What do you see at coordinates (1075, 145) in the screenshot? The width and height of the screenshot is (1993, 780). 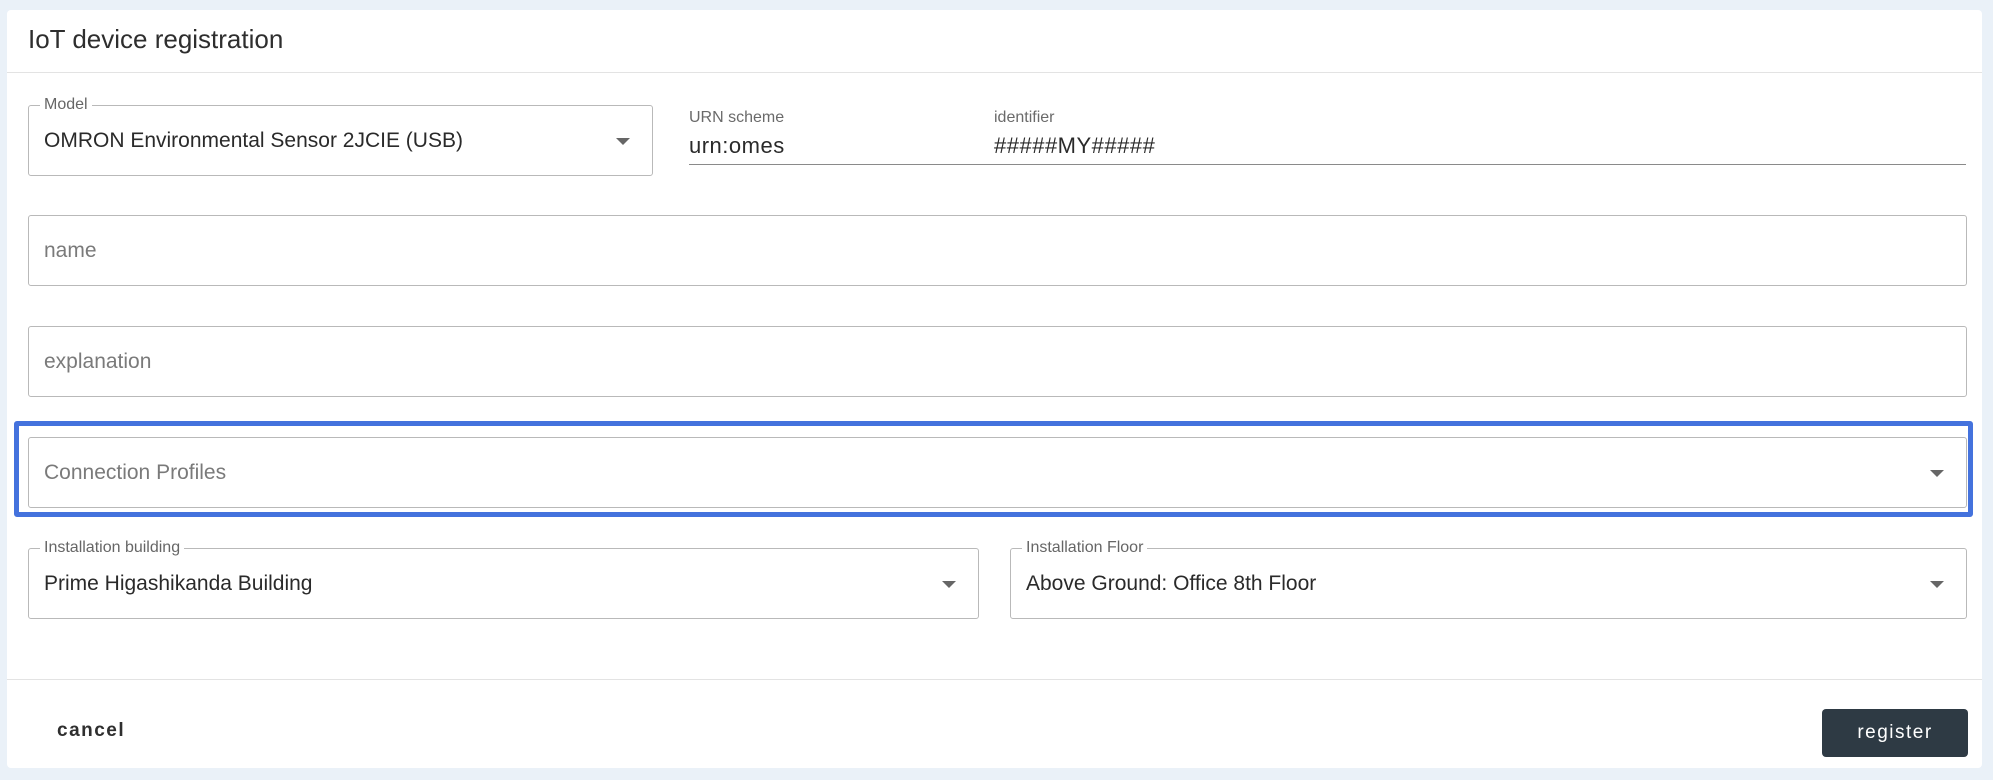 I see `identifier-value: #####MY#####` at bounding box center [1075, 145].